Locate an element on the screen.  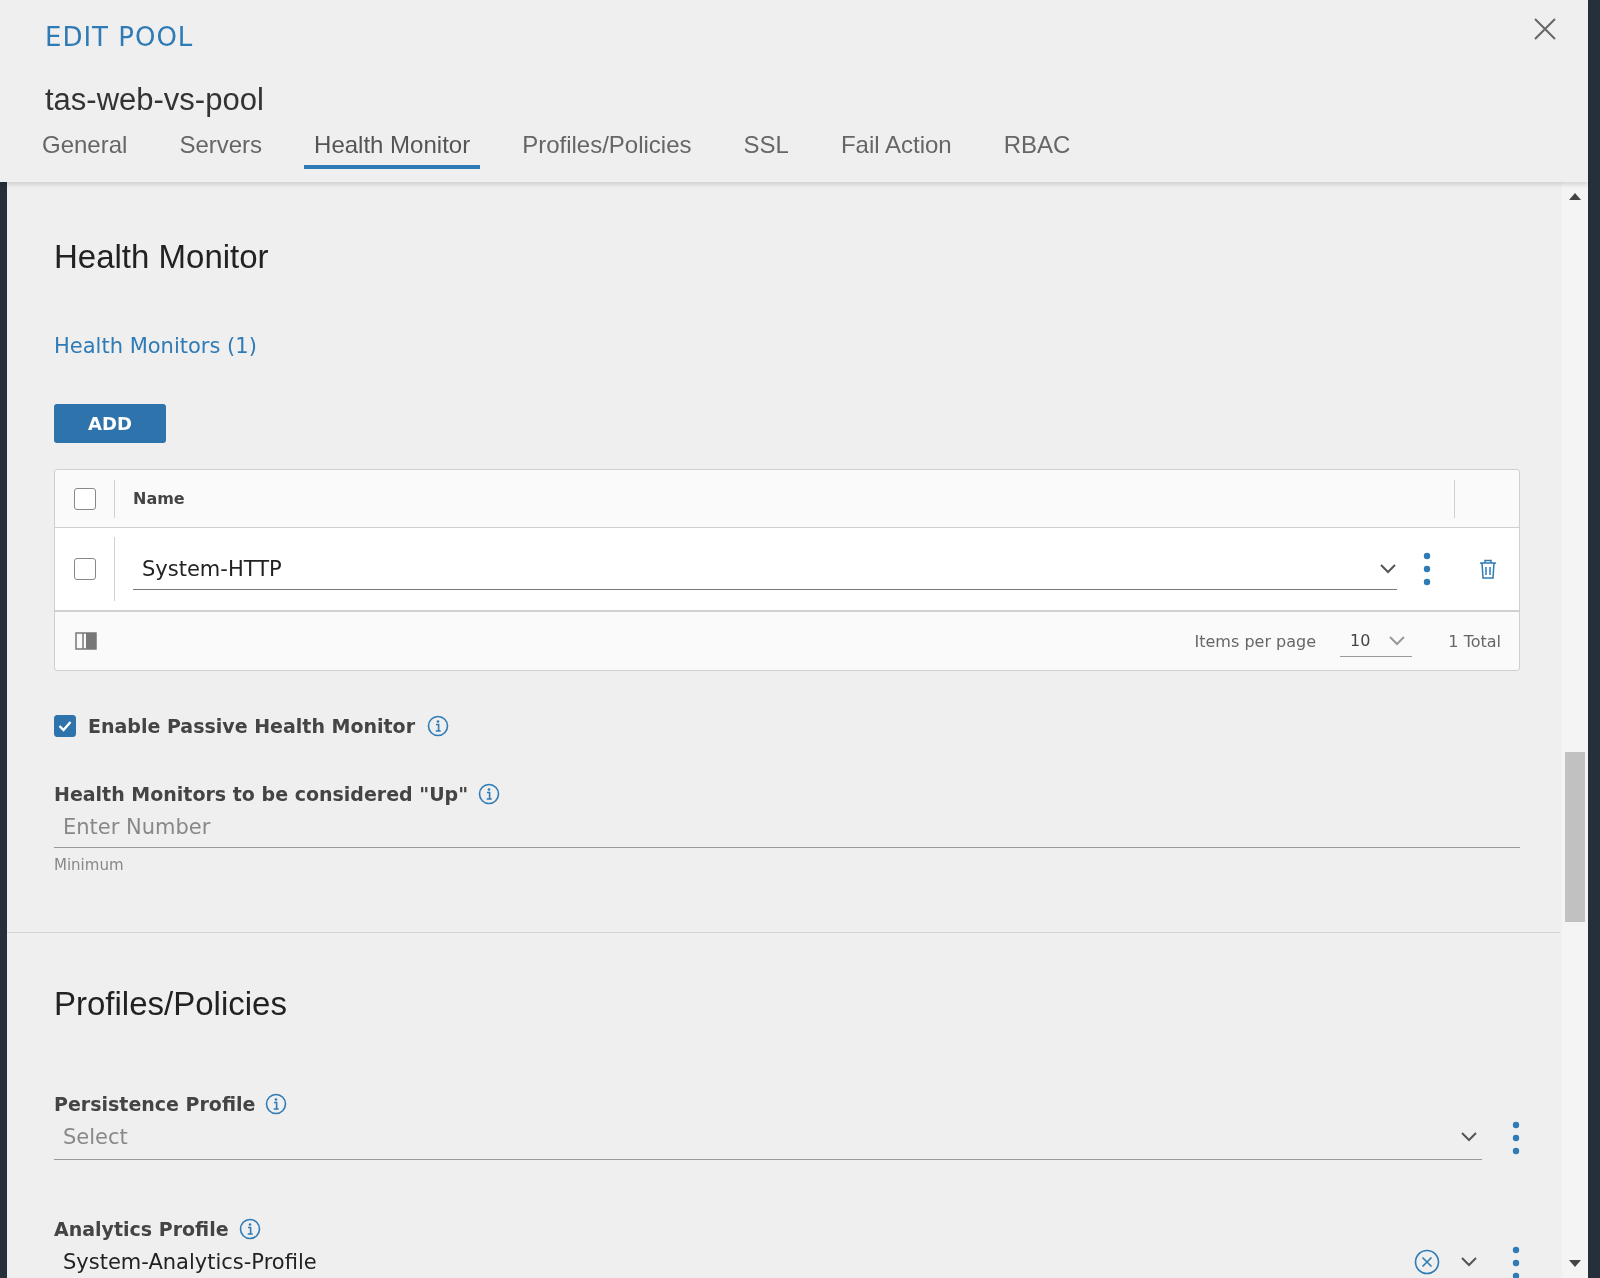
modal-title: EDIT POOL is located at coordinates (119, 37).